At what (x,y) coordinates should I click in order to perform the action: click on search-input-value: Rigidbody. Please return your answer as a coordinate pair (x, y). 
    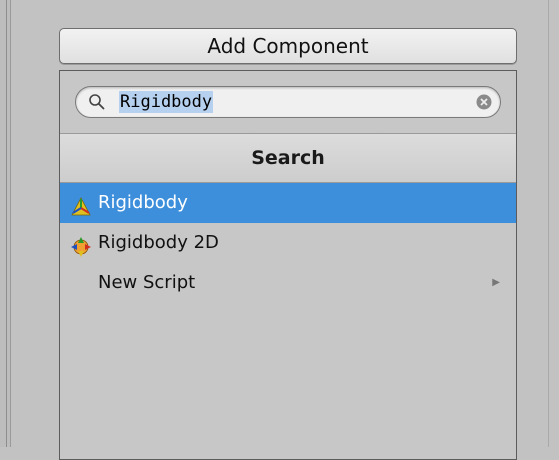
    Looking at the image, I should click on (166, 102).